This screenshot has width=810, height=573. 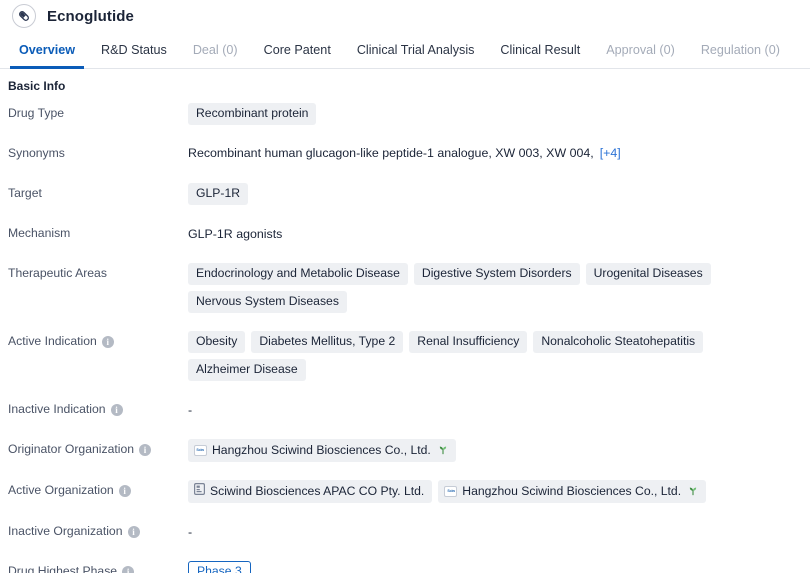 I want to click on field-label-therapeutic-areas: Therapeutic Areas, so click(x=94, y=272).